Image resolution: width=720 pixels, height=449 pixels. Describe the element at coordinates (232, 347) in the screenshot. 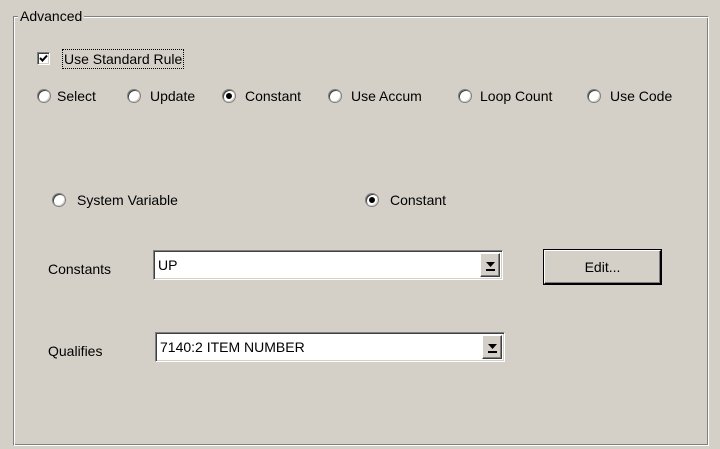

I see `qualifies-value: 7140:2 ITEM NUMBER` at that location.